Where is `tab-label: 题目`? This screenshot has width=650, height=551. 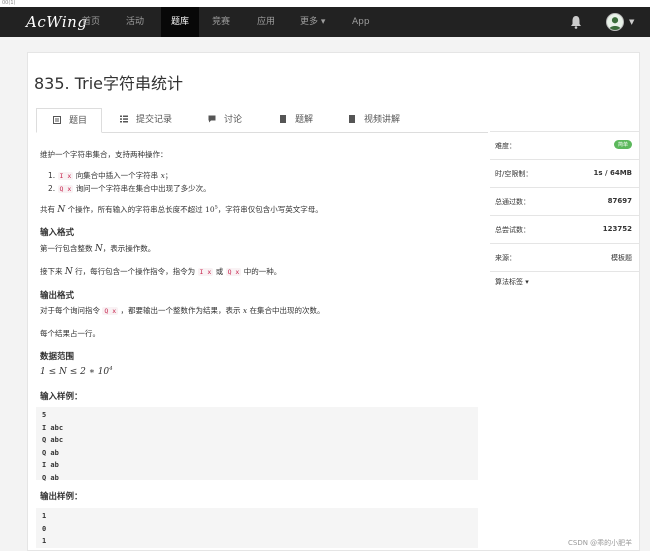 tab-label: 题目 is located at coordinates (78, 121).